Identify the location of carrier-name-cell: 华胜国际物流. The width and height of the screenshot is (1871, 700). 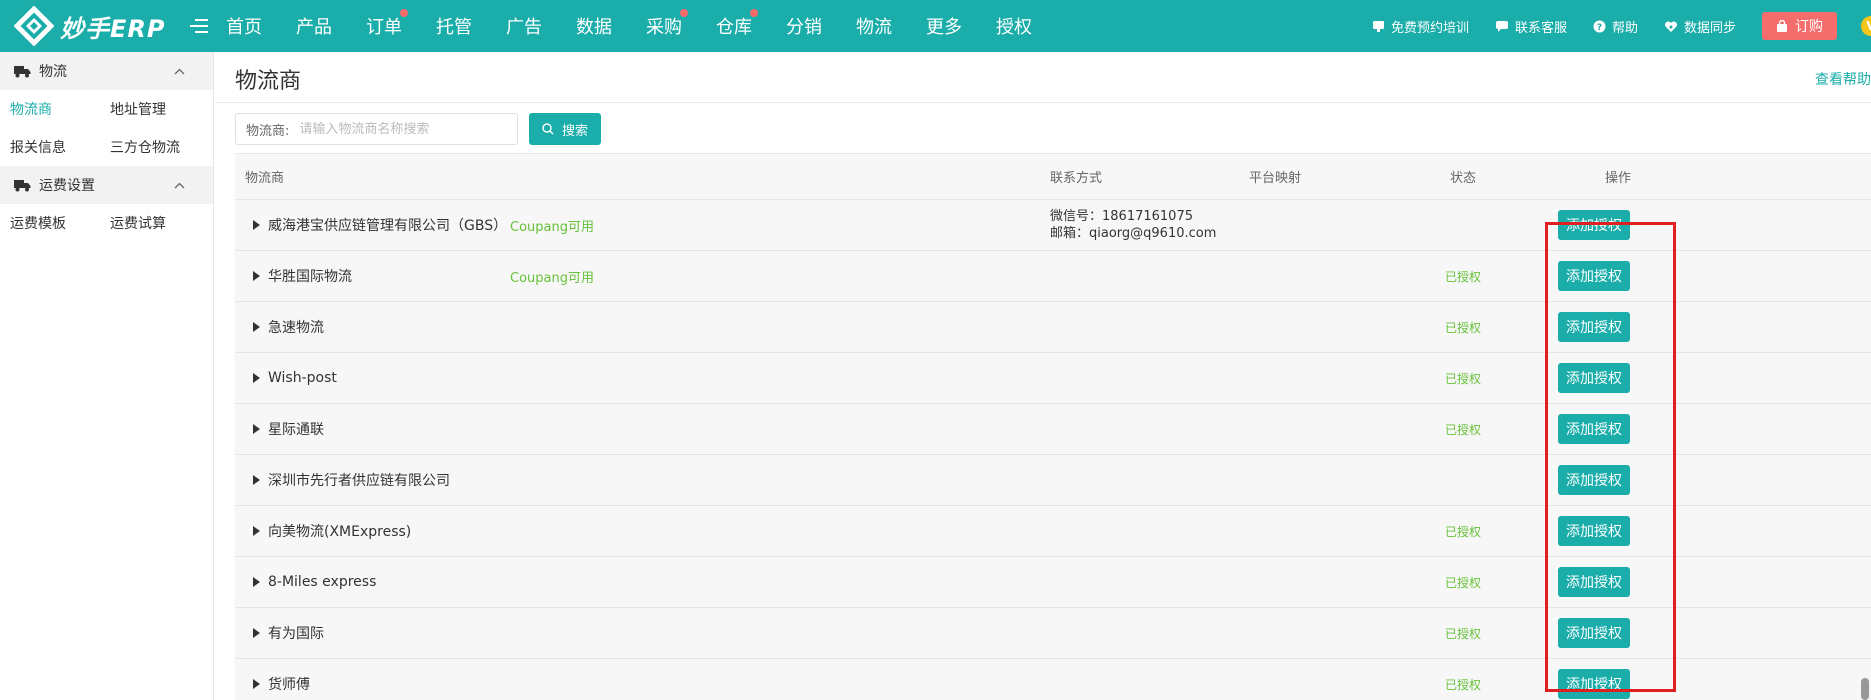
(298, 276).